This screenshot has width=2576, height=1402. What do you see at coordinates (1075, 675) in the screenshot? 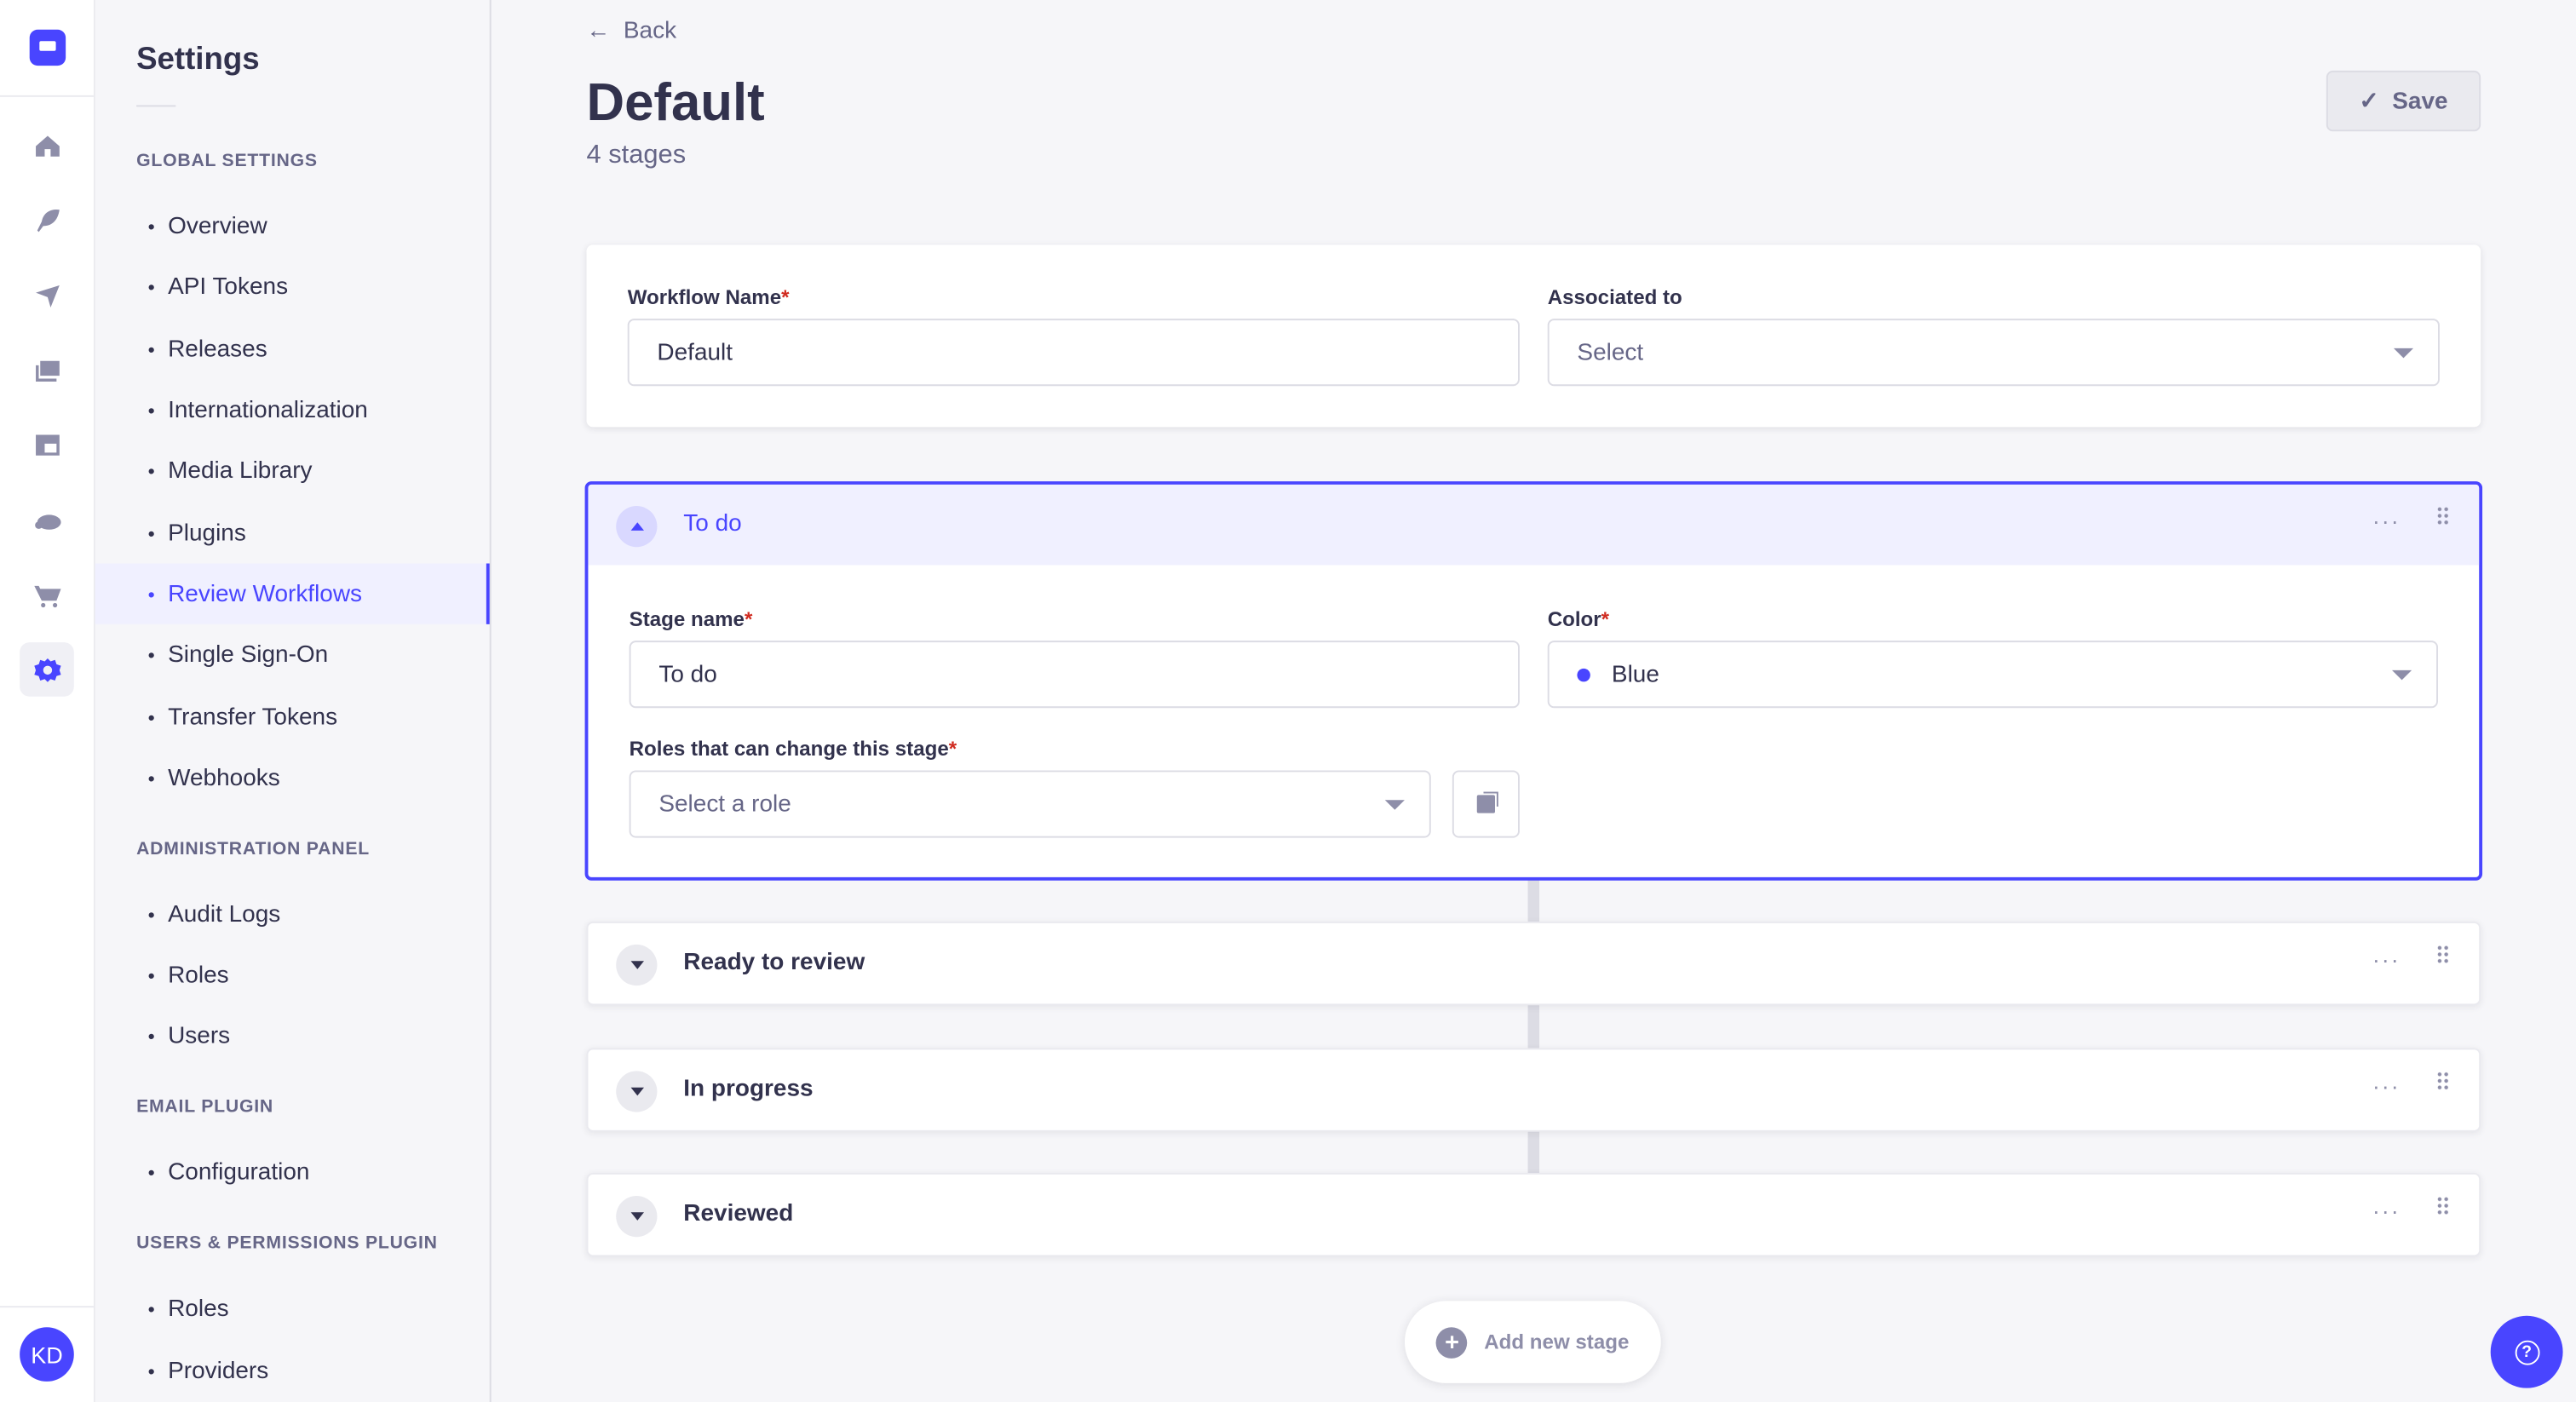
I see `stage-name-input: To do` at bounding box center [1075, 675].